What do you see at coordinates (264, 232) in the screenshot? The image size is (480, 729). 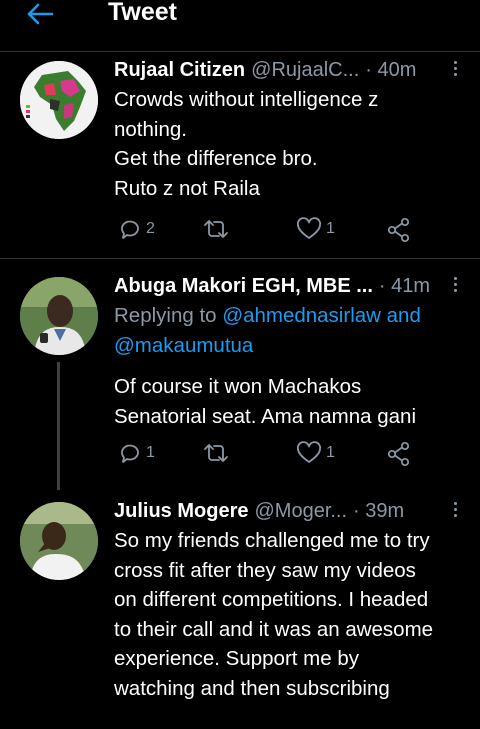 I see `tweet-actions: 2 1` at bounding box center [264, 232].